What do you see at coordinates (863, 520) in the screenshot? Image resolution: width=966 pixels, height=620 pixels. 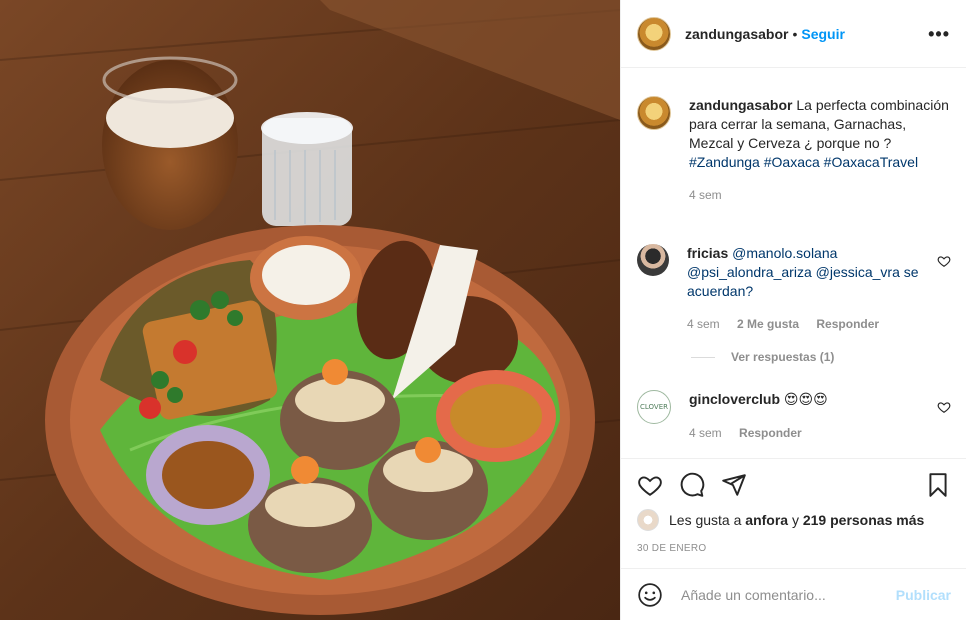 I see `likes-count: 219 personas más` at bounding box center [863, 520].